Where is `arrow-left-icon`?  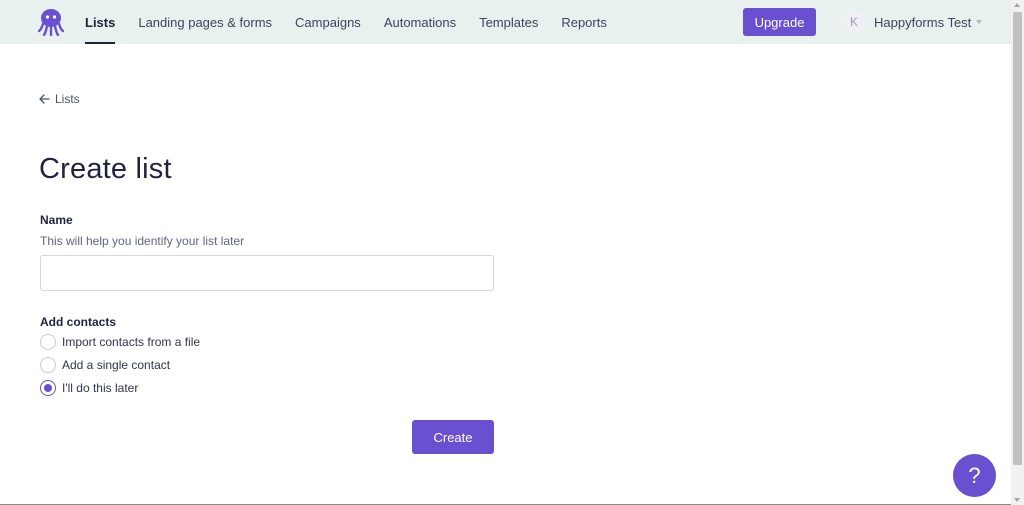
arrow-left-icon is located at coordinates (44, 99).